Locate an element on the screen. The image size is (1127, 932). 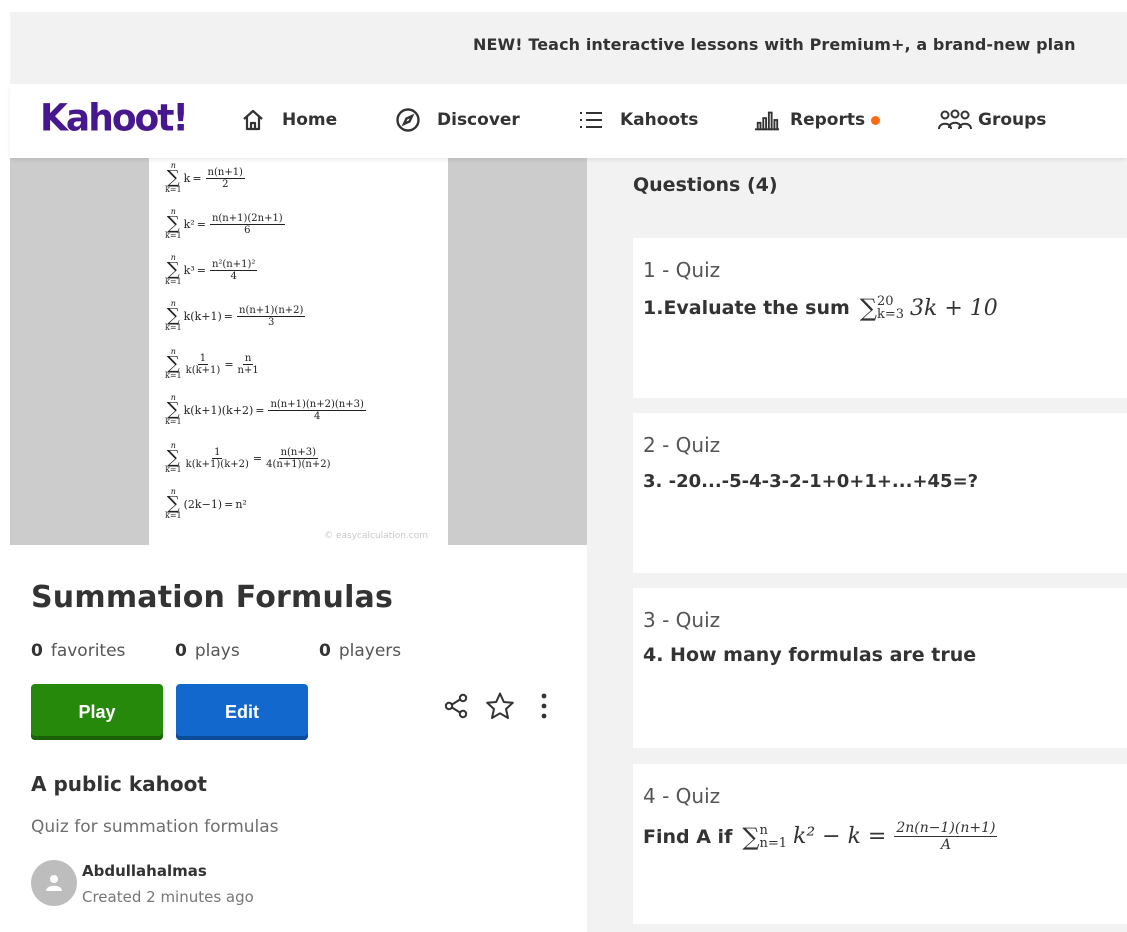
created-time: Created 2 minutes ago is located at coordinates (168, 897).